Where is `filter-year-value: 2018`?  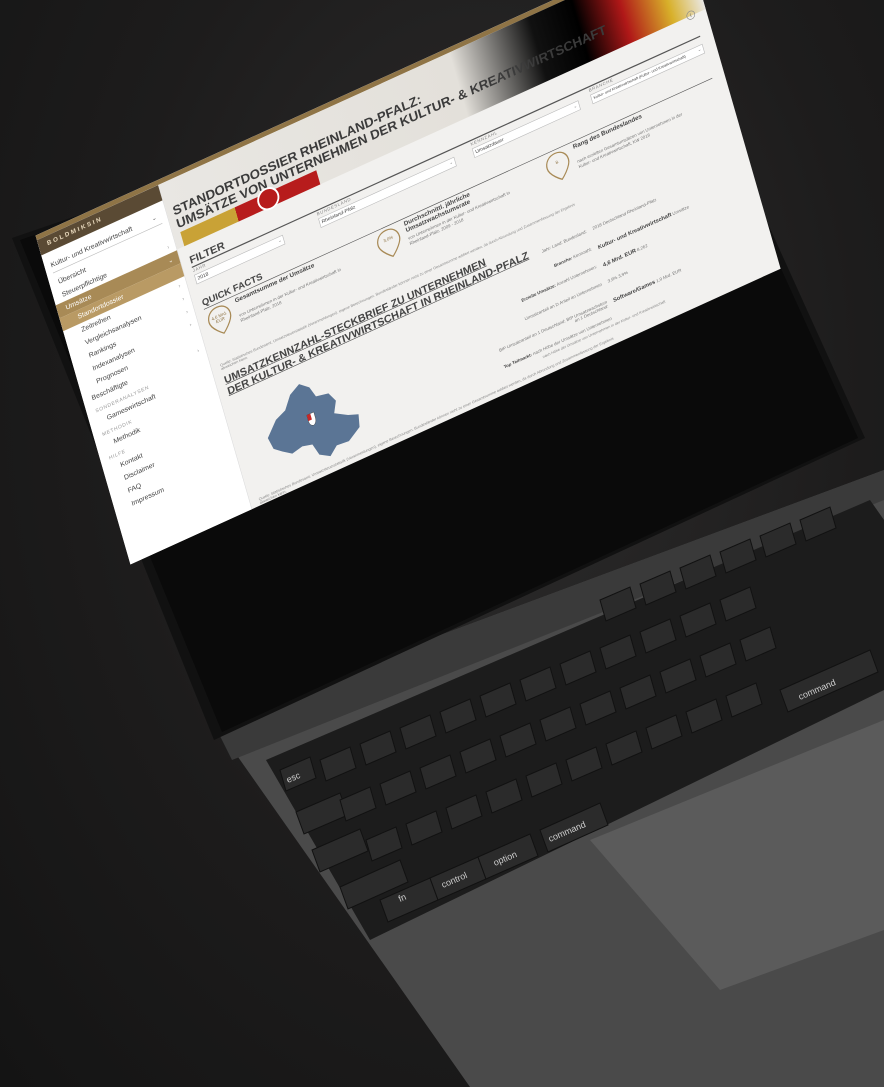 filter-year-value: 2018 is located at coordinates (202, 276).